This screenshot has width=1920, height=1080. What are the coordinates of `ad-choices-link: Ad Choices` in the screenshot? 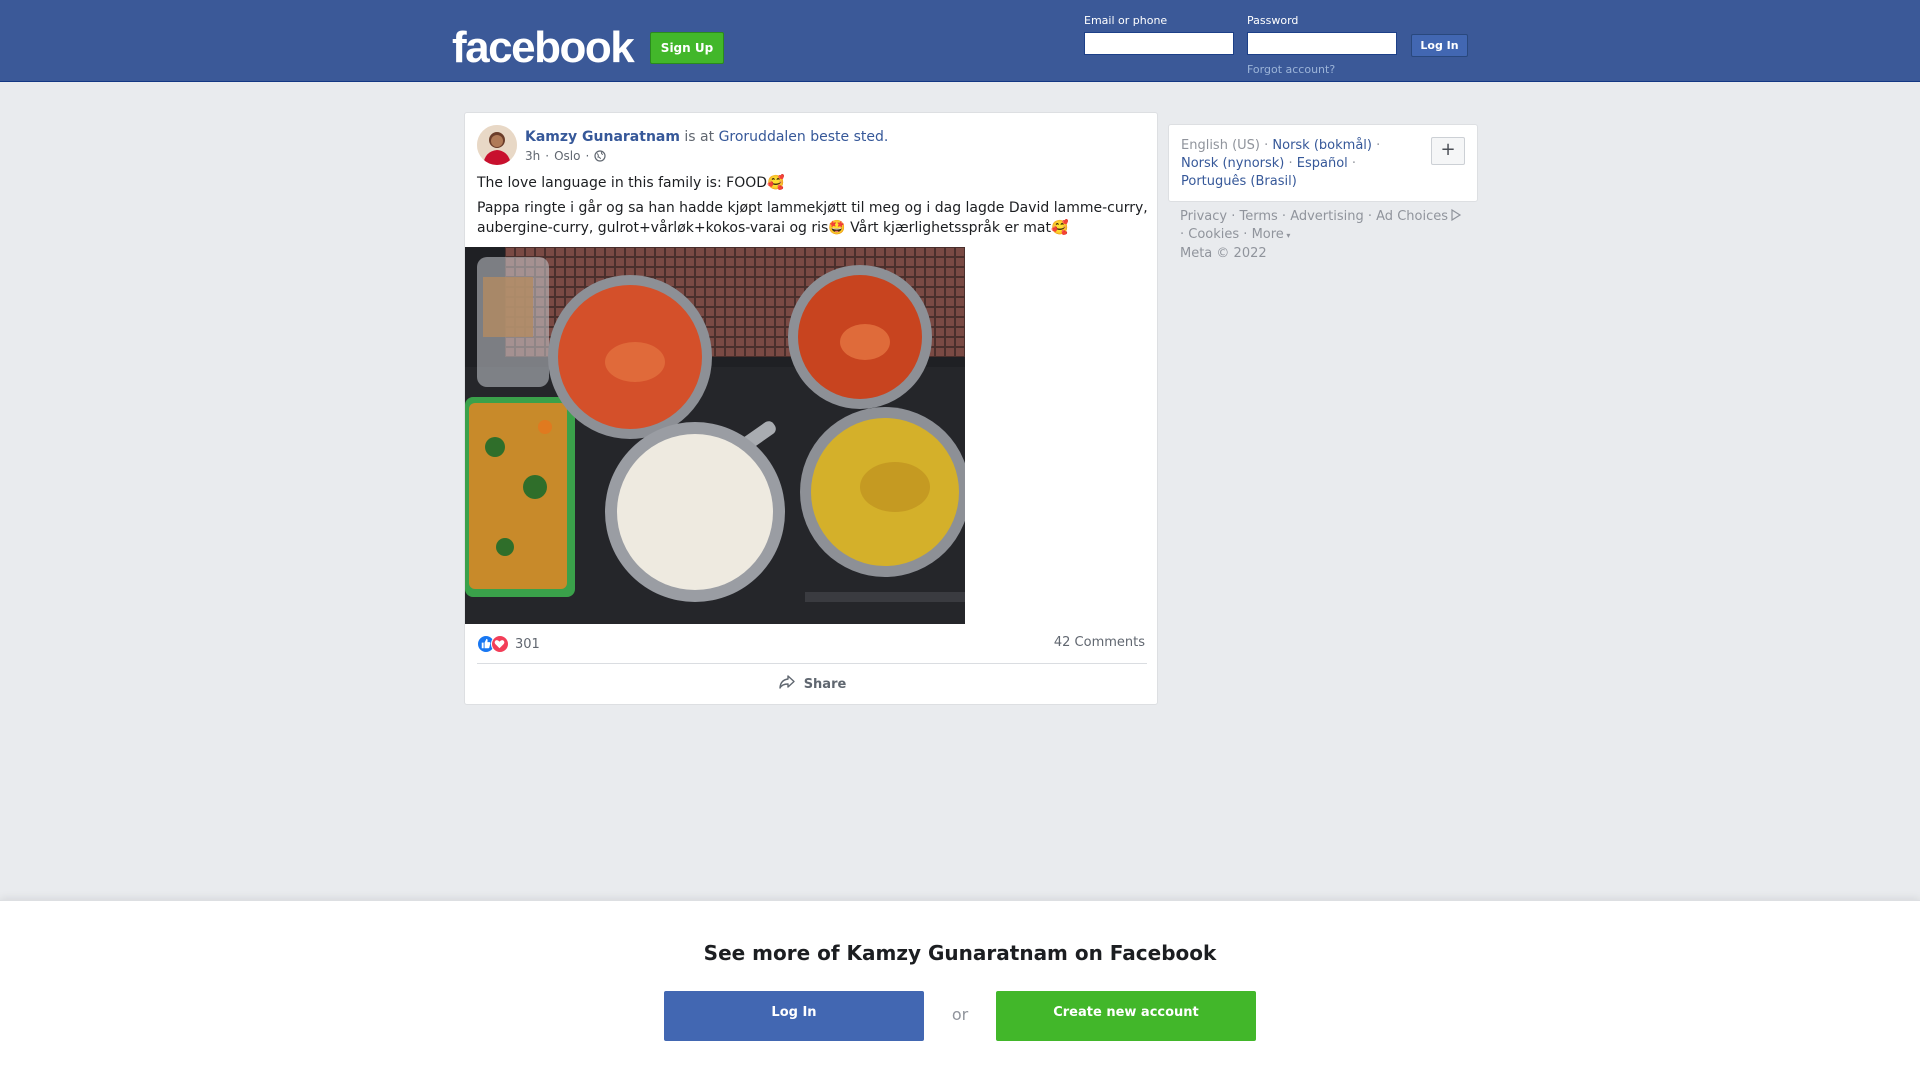 It's located at (1419, 216).